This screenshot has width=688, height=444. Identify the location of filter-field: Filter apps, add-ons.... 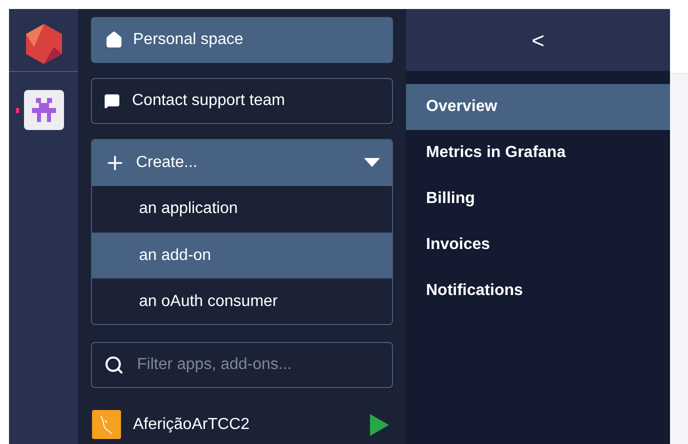
(242, 365).